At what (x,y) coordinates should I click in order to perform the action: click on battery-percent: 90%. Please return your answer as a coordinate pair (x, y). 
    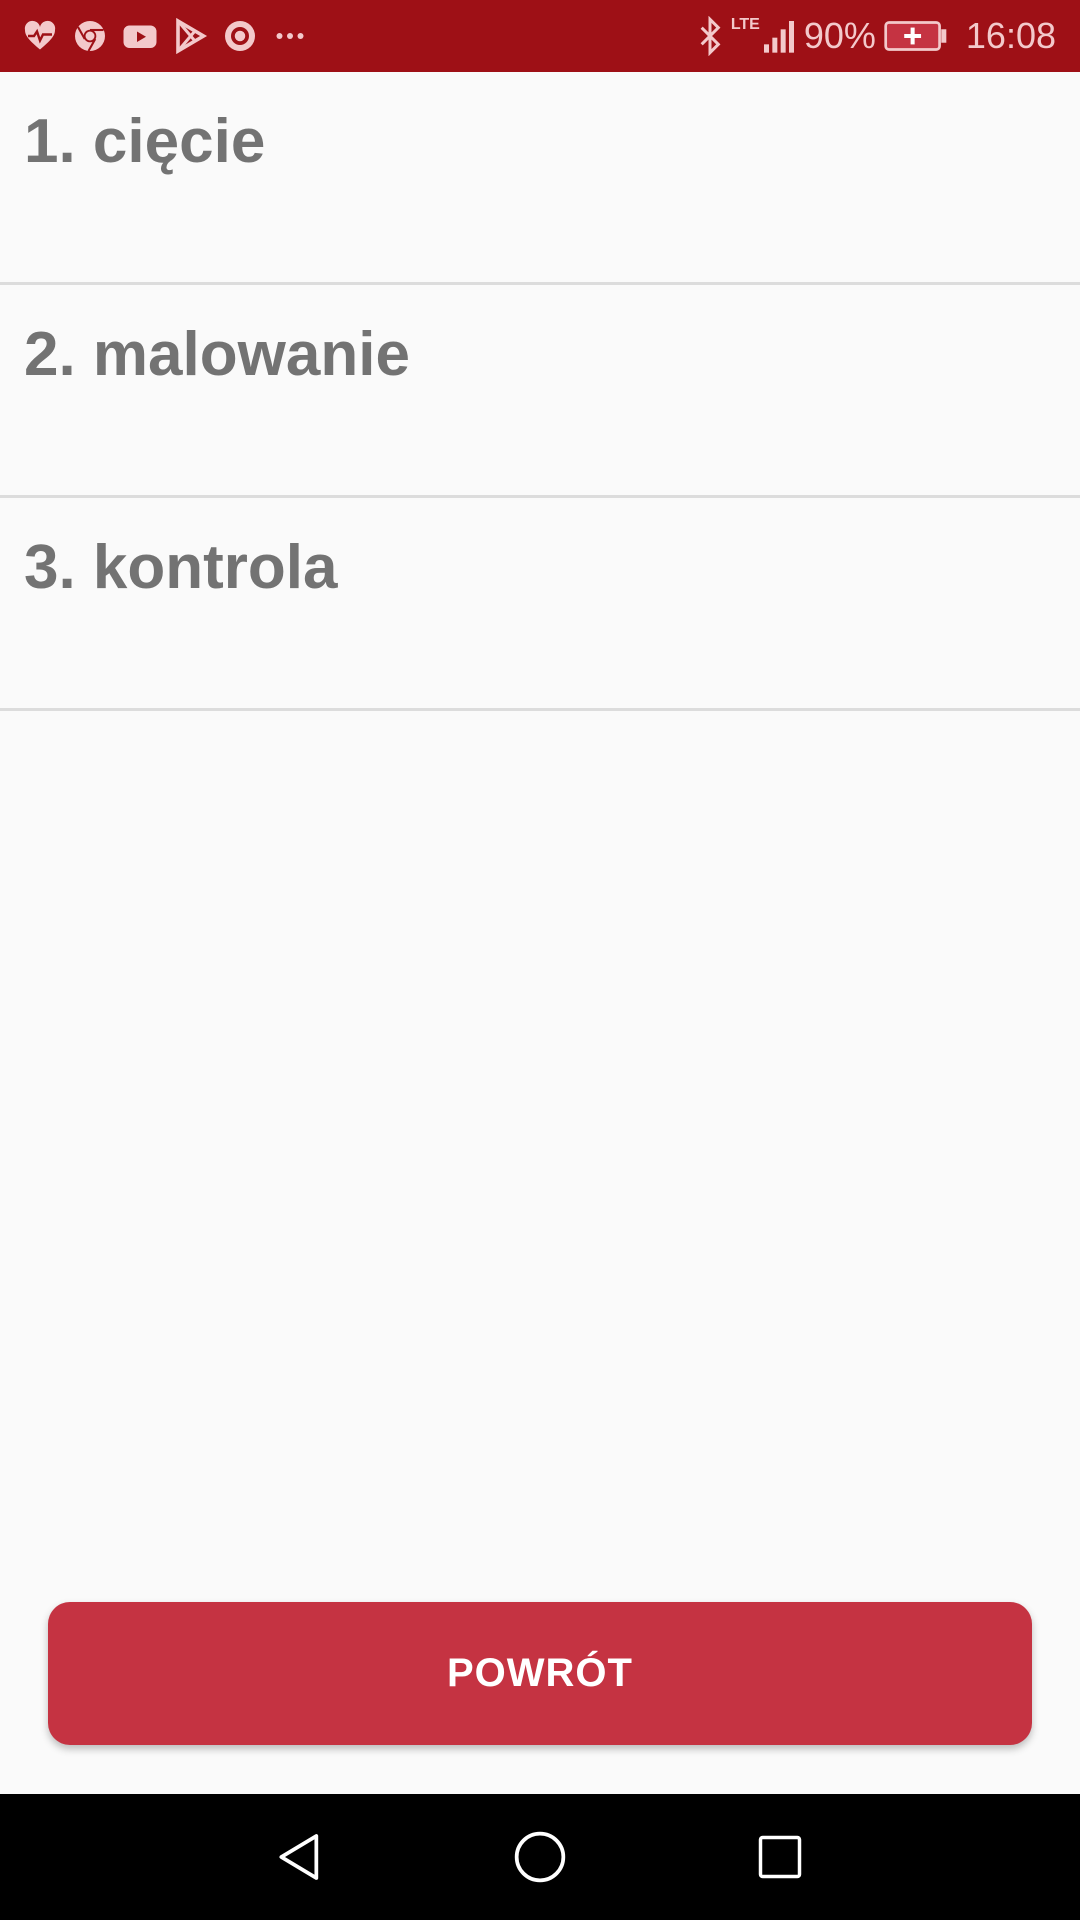
    Looking at the image, I should click on (839, 35).